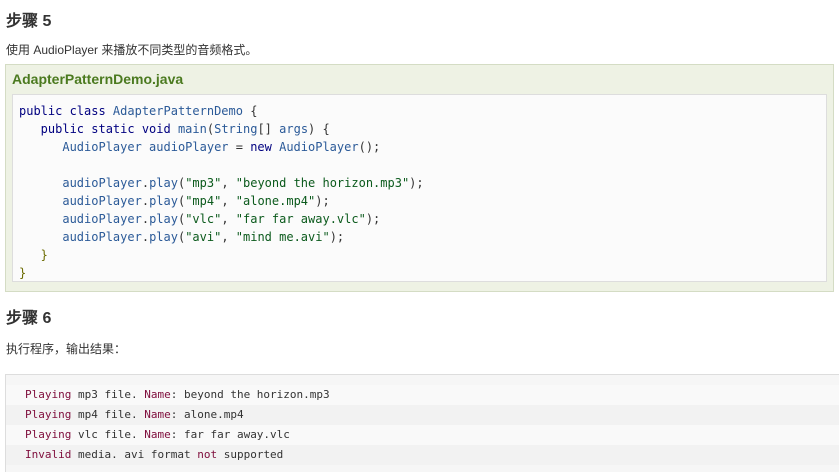 This screenshot has width=839, height=472. Describe the element at coordinates (253, 454) in the screenshot. I see `output-token: supported` at that location.